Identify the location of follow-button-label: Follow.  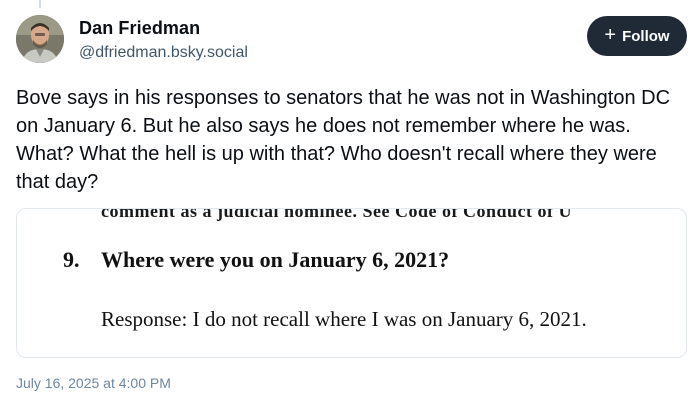
(646, 36).